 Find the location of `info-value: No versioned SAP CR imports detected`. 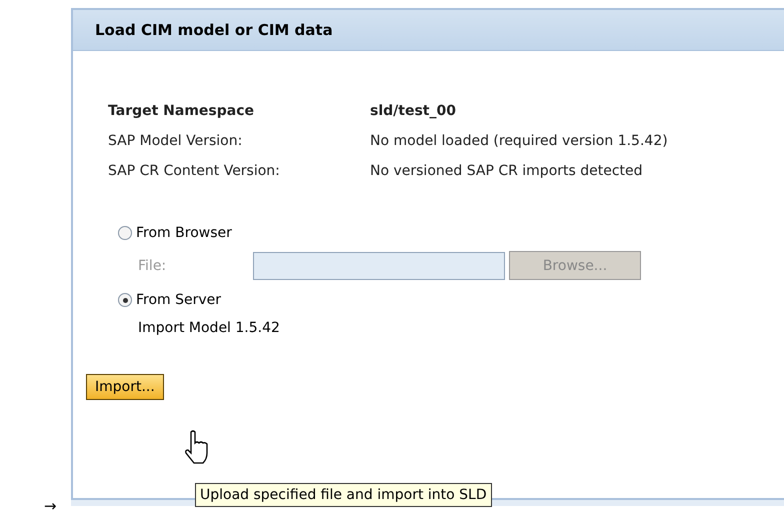

info-value: No versioned SAP CR imports detected is located at coordinates (507, 171).